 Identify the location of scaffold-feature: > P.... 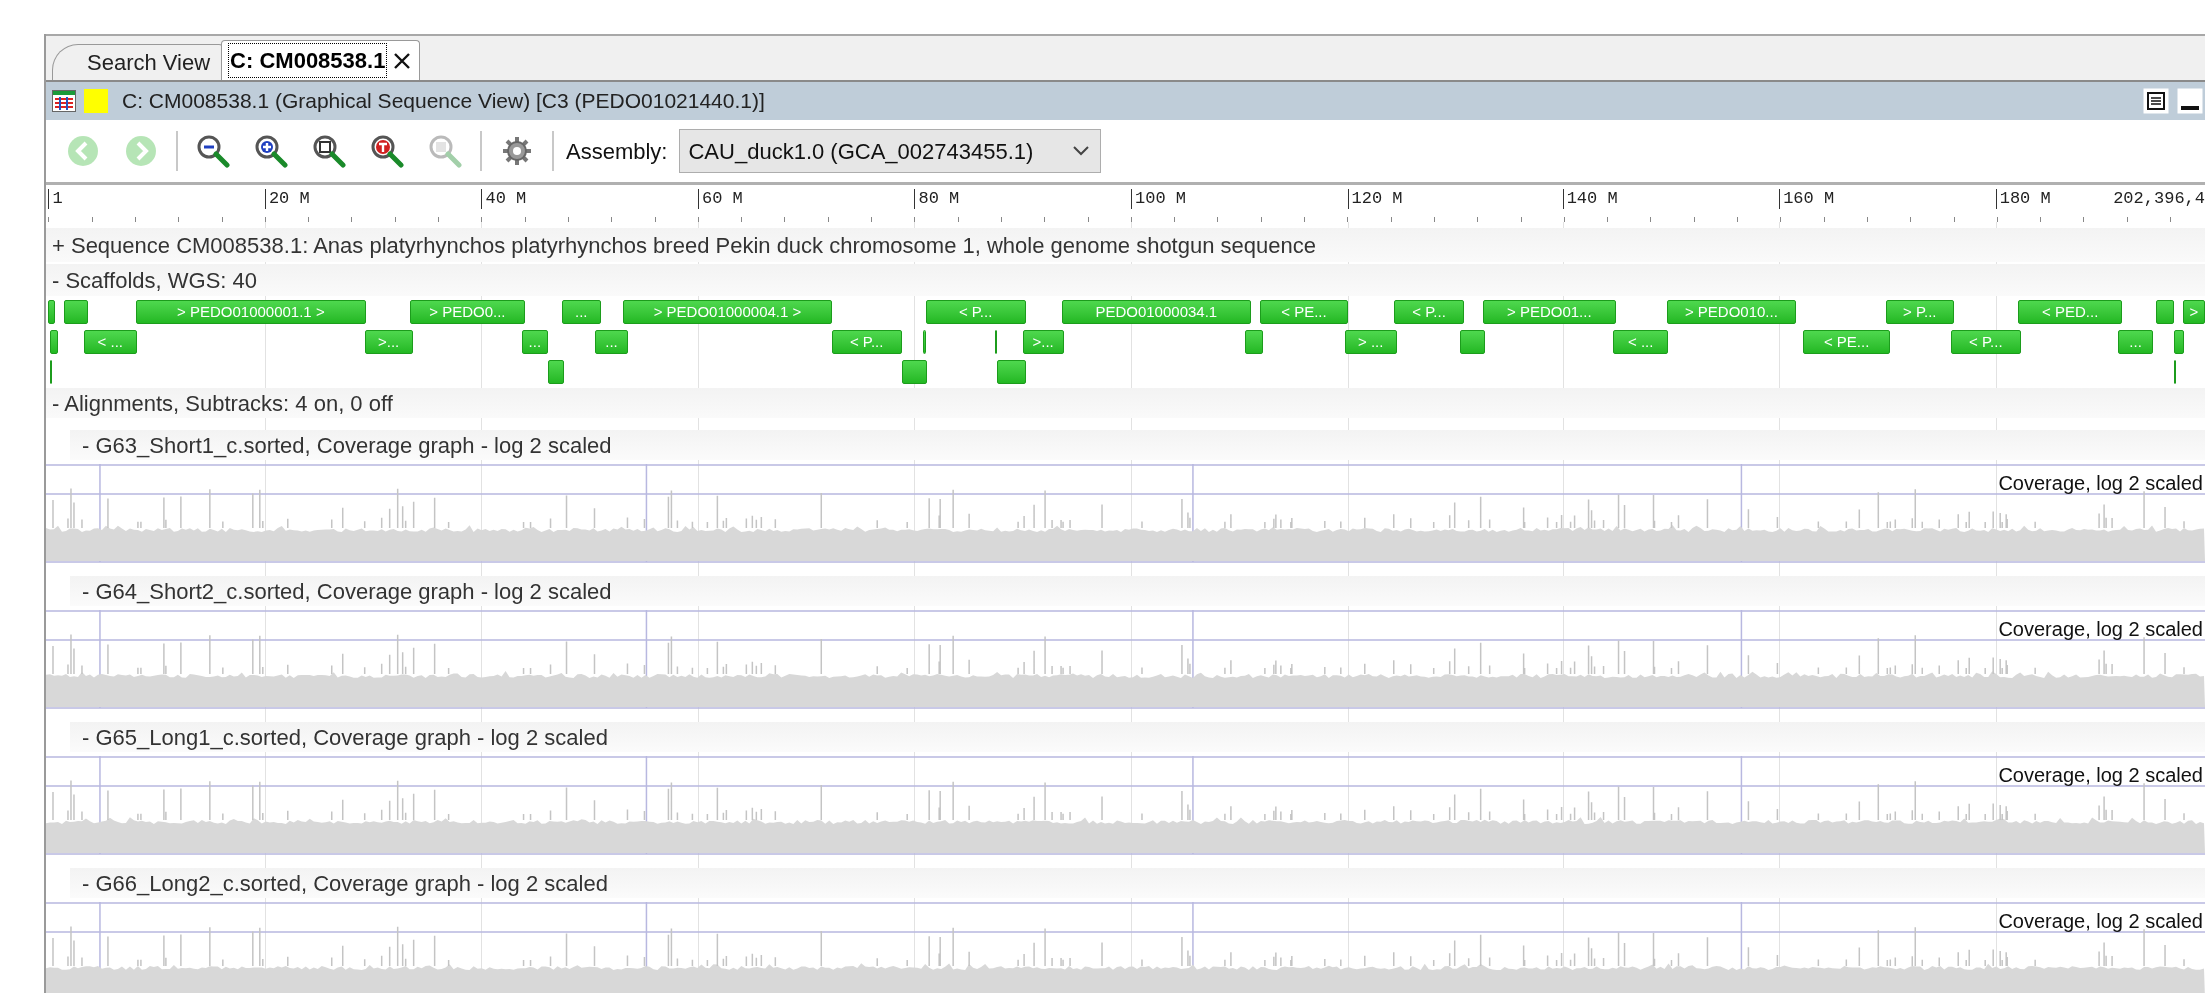
(1920, 312).